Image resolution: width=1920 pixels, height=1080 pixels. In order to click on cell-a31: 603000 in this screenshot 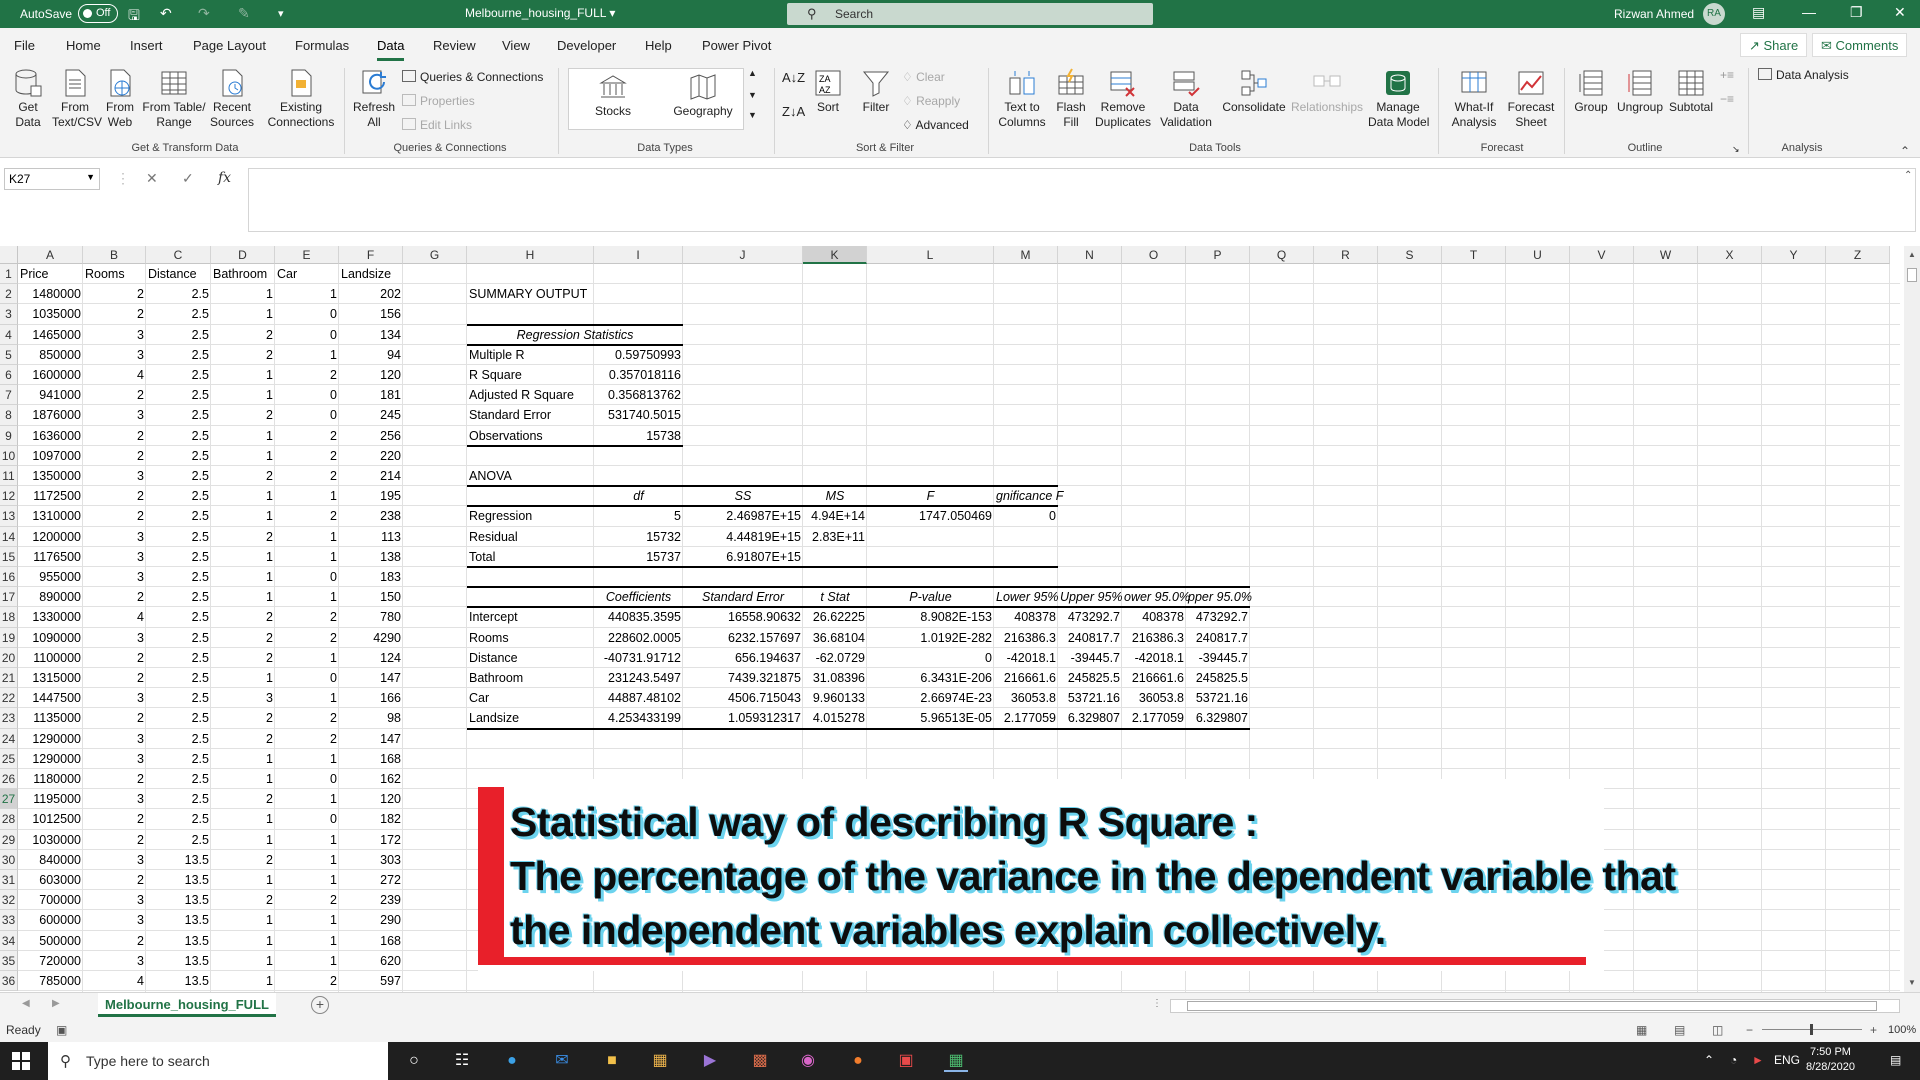, I will do `click(50, 880)`.